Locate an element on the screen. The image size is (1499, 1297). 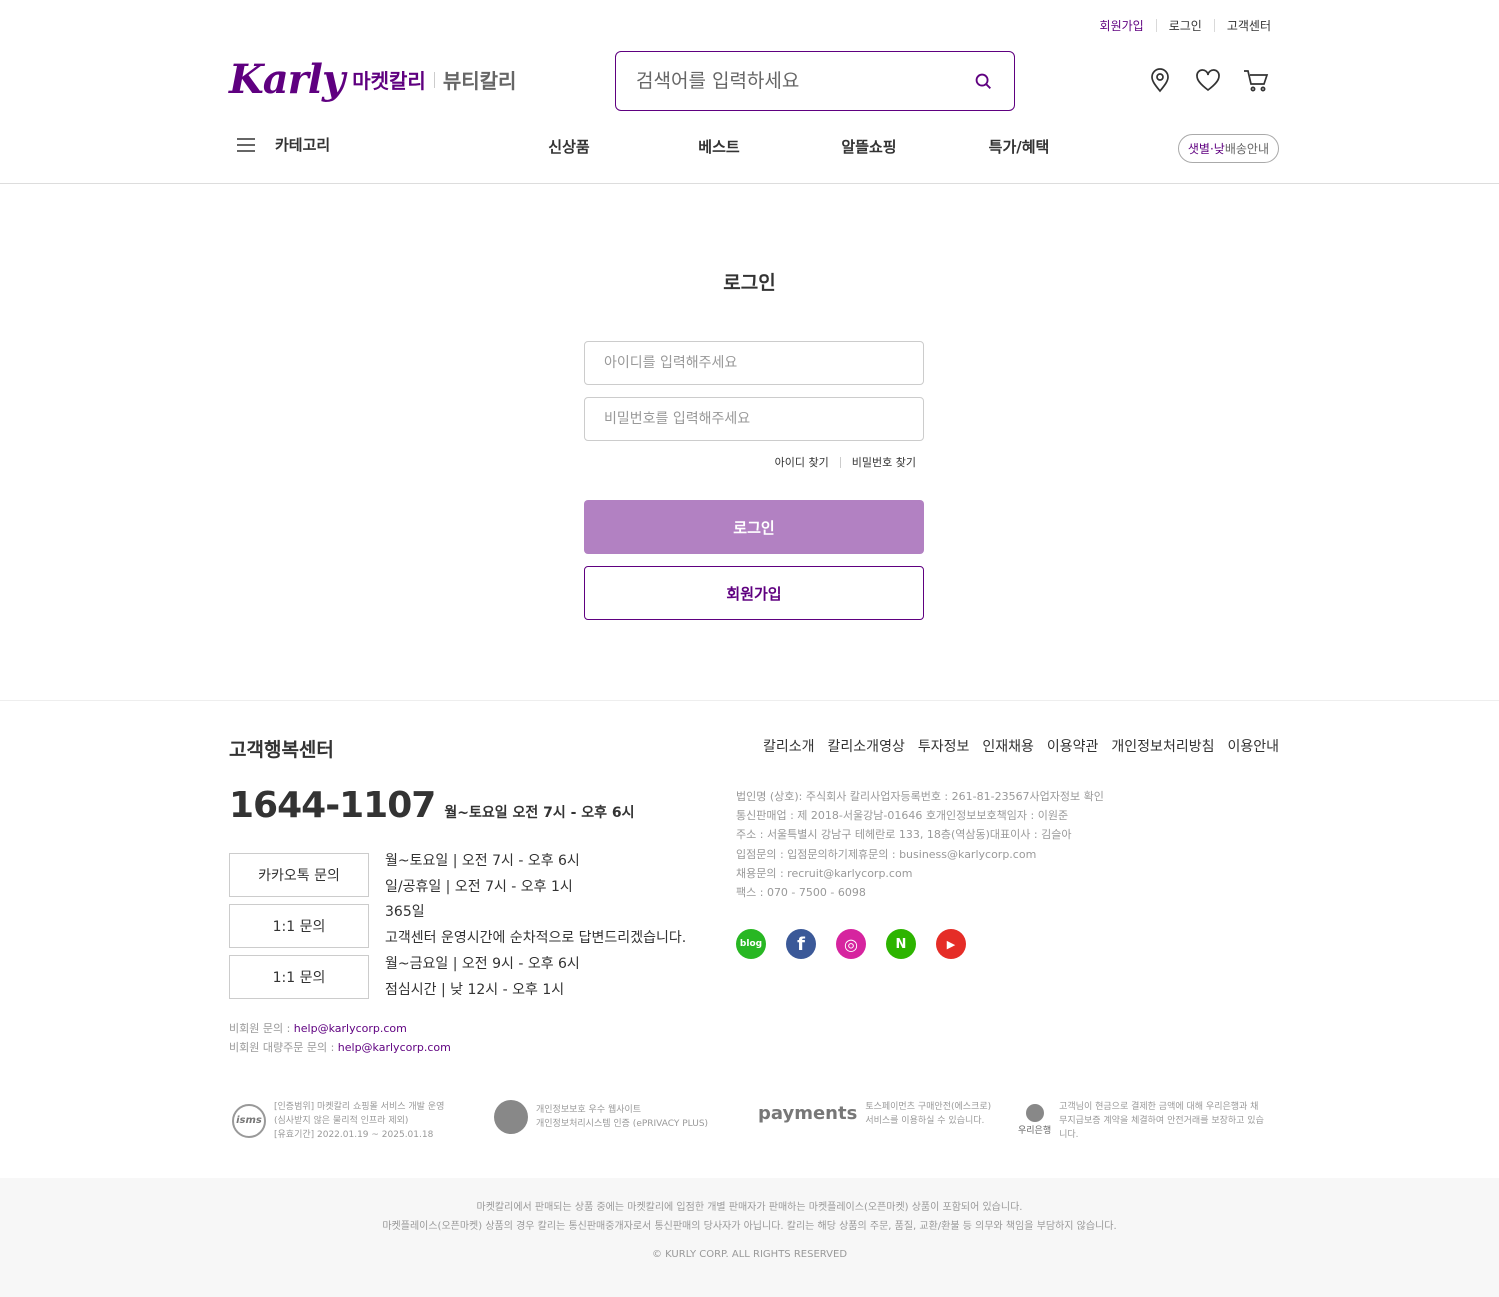
nav-item-deals: 특가/혜택 is located at coordinates (1019, 146).